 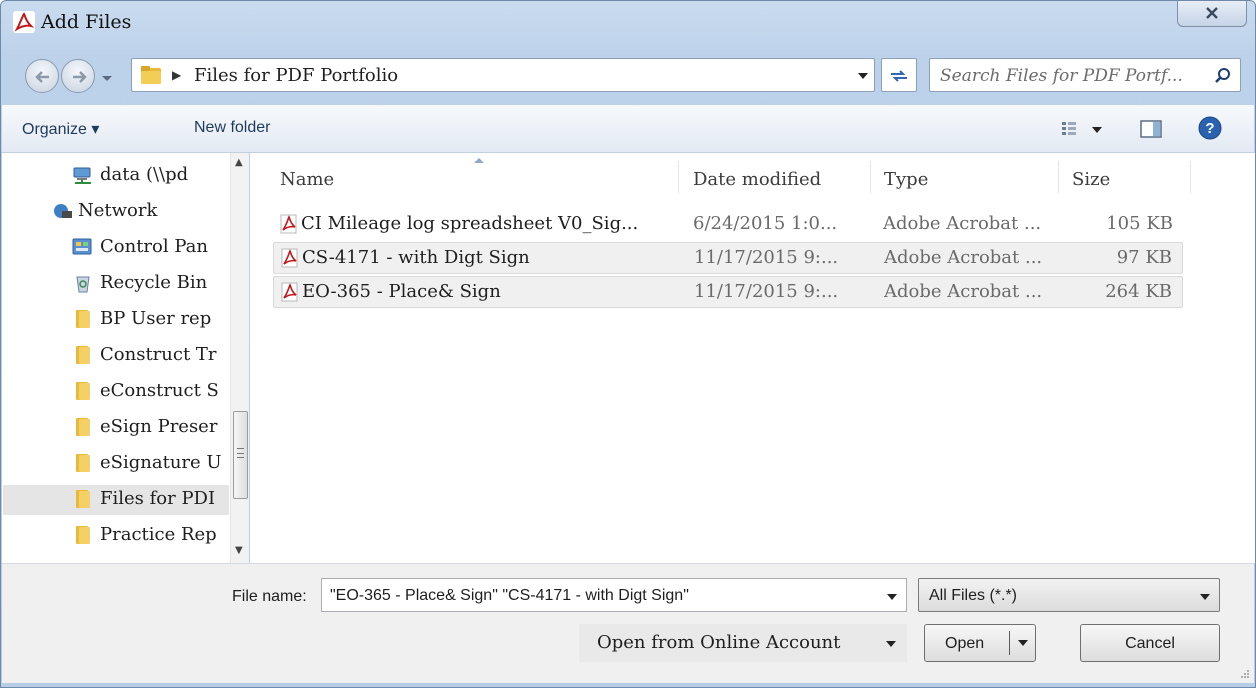 I want to click on nav-item-folder: Construct Tr, so click(x=129, y=356).